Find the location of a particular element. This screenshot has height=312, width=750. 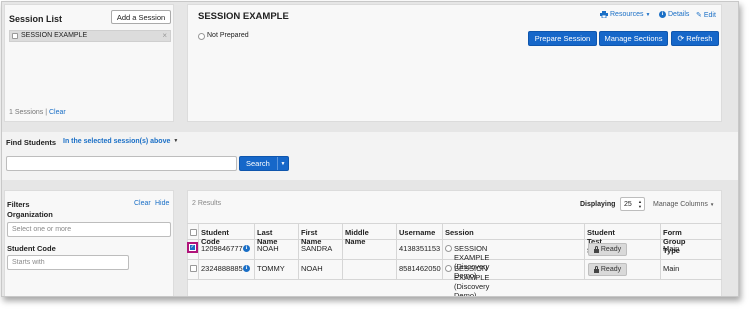

student-code-cell: 2324888885 is located at coordinates (222, 268).